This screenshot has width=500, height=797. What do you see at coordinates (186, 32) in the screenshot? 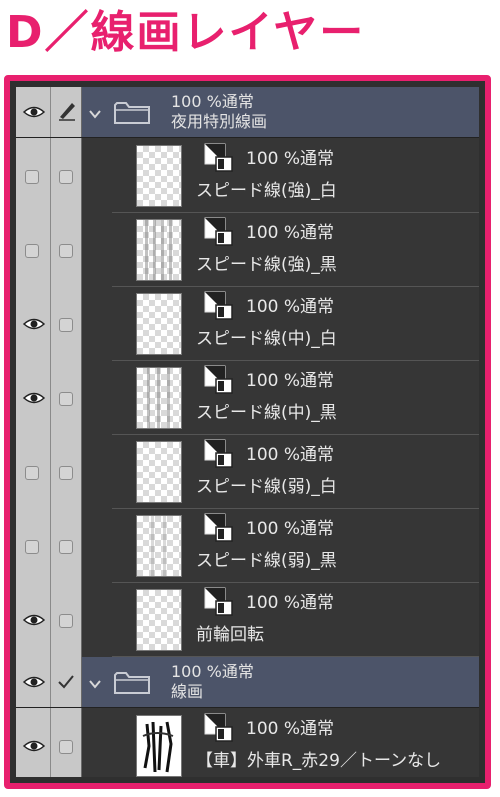
I see `page-title: D／線画レイヤー` at bounding box center [186, 32].